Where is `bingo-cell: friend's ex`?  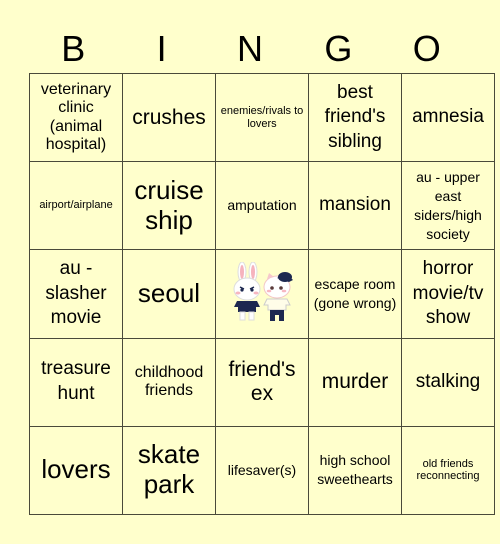 bingo-cell: friend's ex is located at coordinates (262, 382).